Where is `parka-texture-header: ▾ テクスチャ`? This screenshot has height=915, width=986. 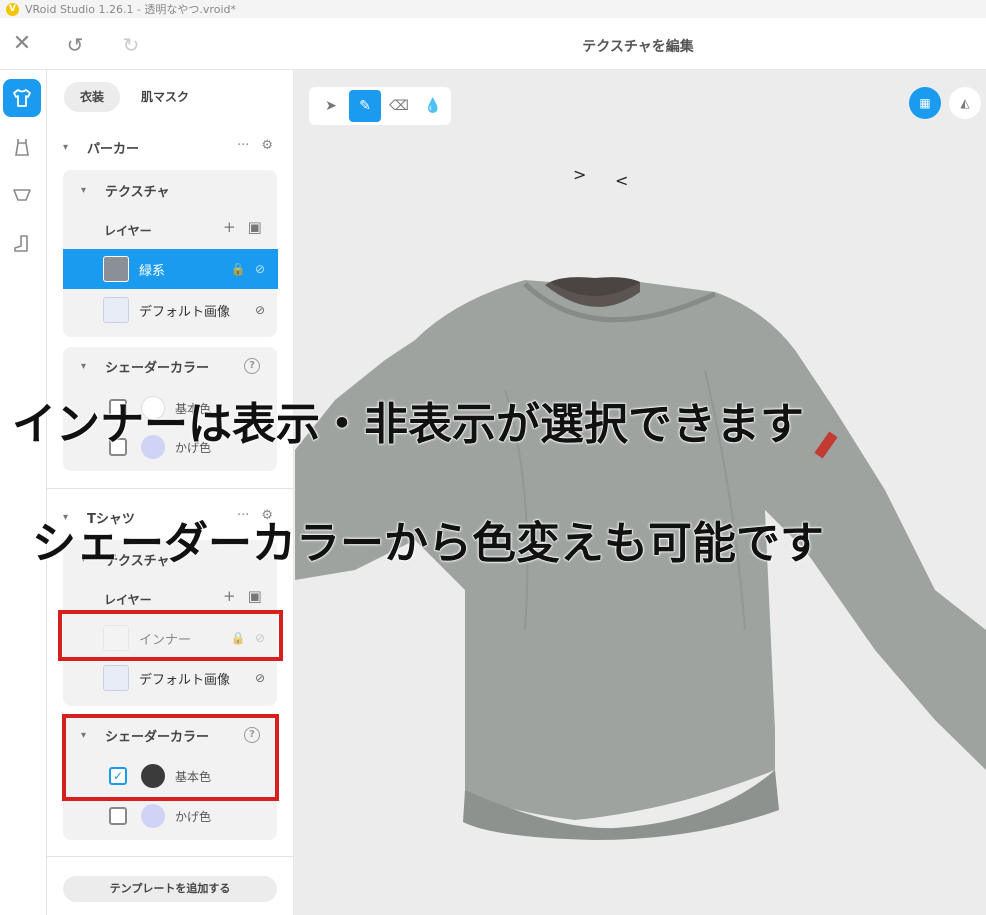
parka-texture-header: ▾ テクスチャ is located at coordinates (125, 190).